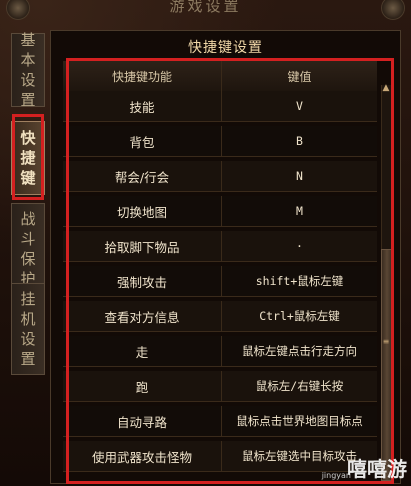 The width and height of the screenshot is (411, 486). I want to click on table-header: 快捷键功能 键值, so click(220, 76).